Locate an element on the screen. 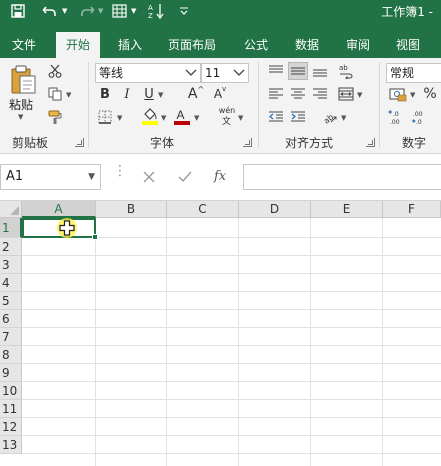 This screenshot has height=466, width=441. undo-dropdown-icon: ▼ is located at coordinates (64, 11).